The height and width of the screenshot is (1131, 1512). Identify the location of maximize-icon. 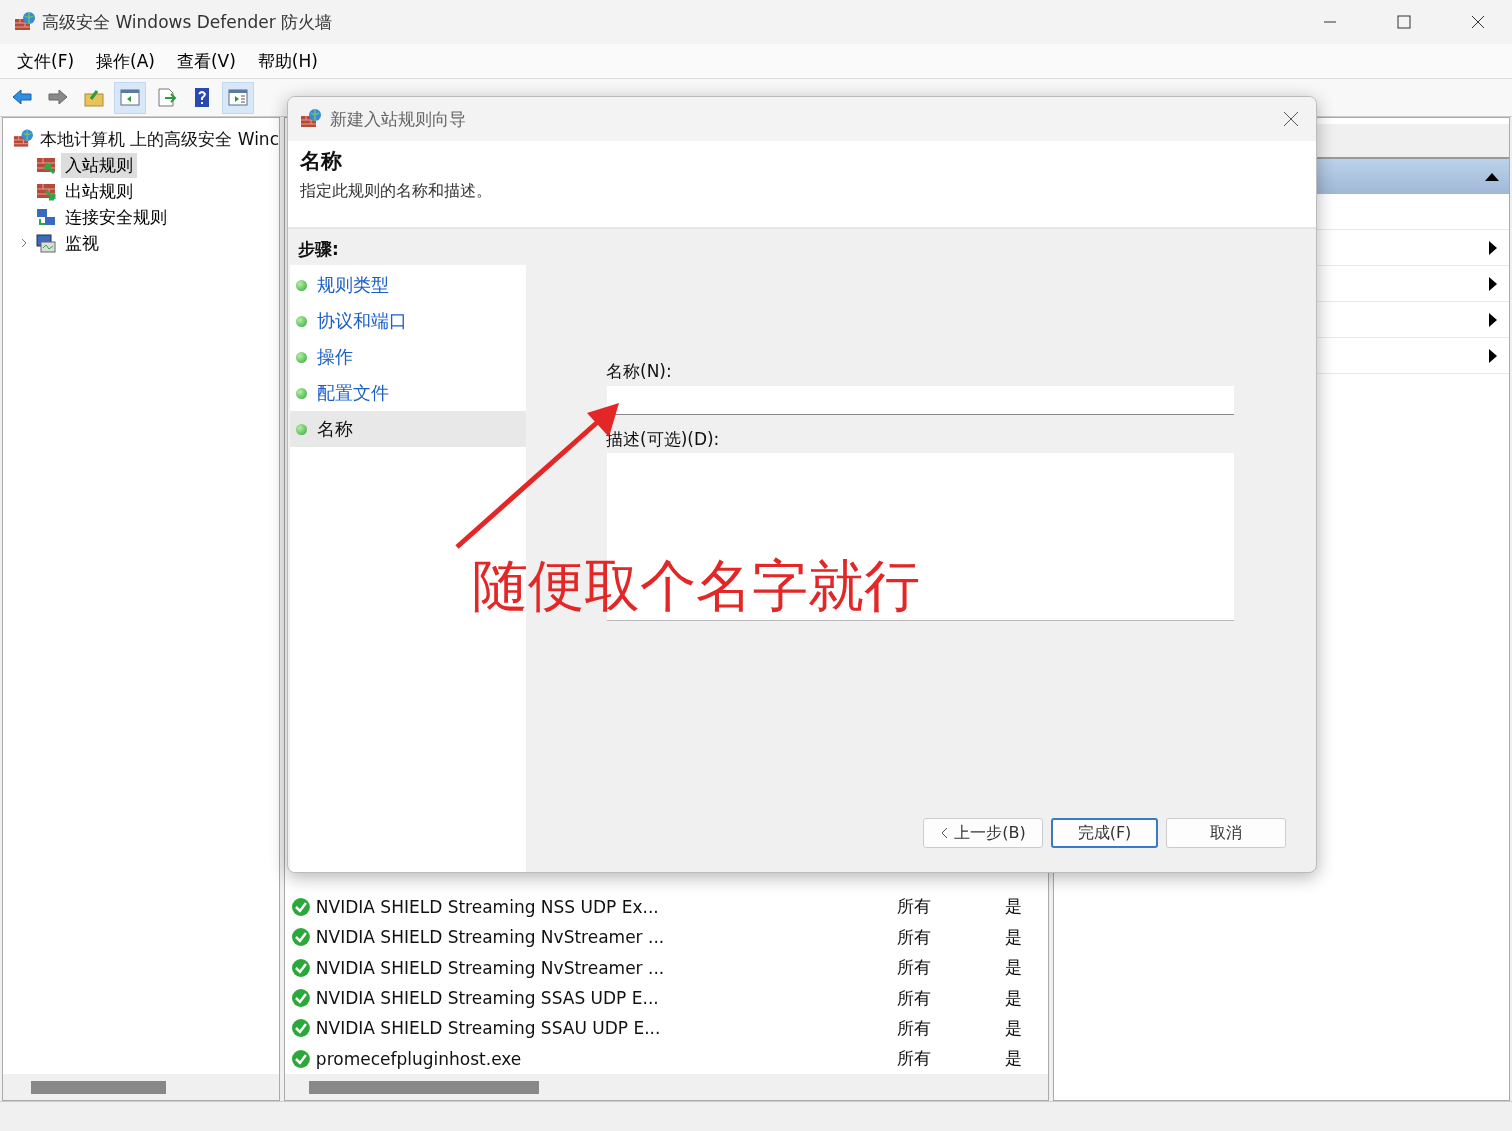
(1404, 22).